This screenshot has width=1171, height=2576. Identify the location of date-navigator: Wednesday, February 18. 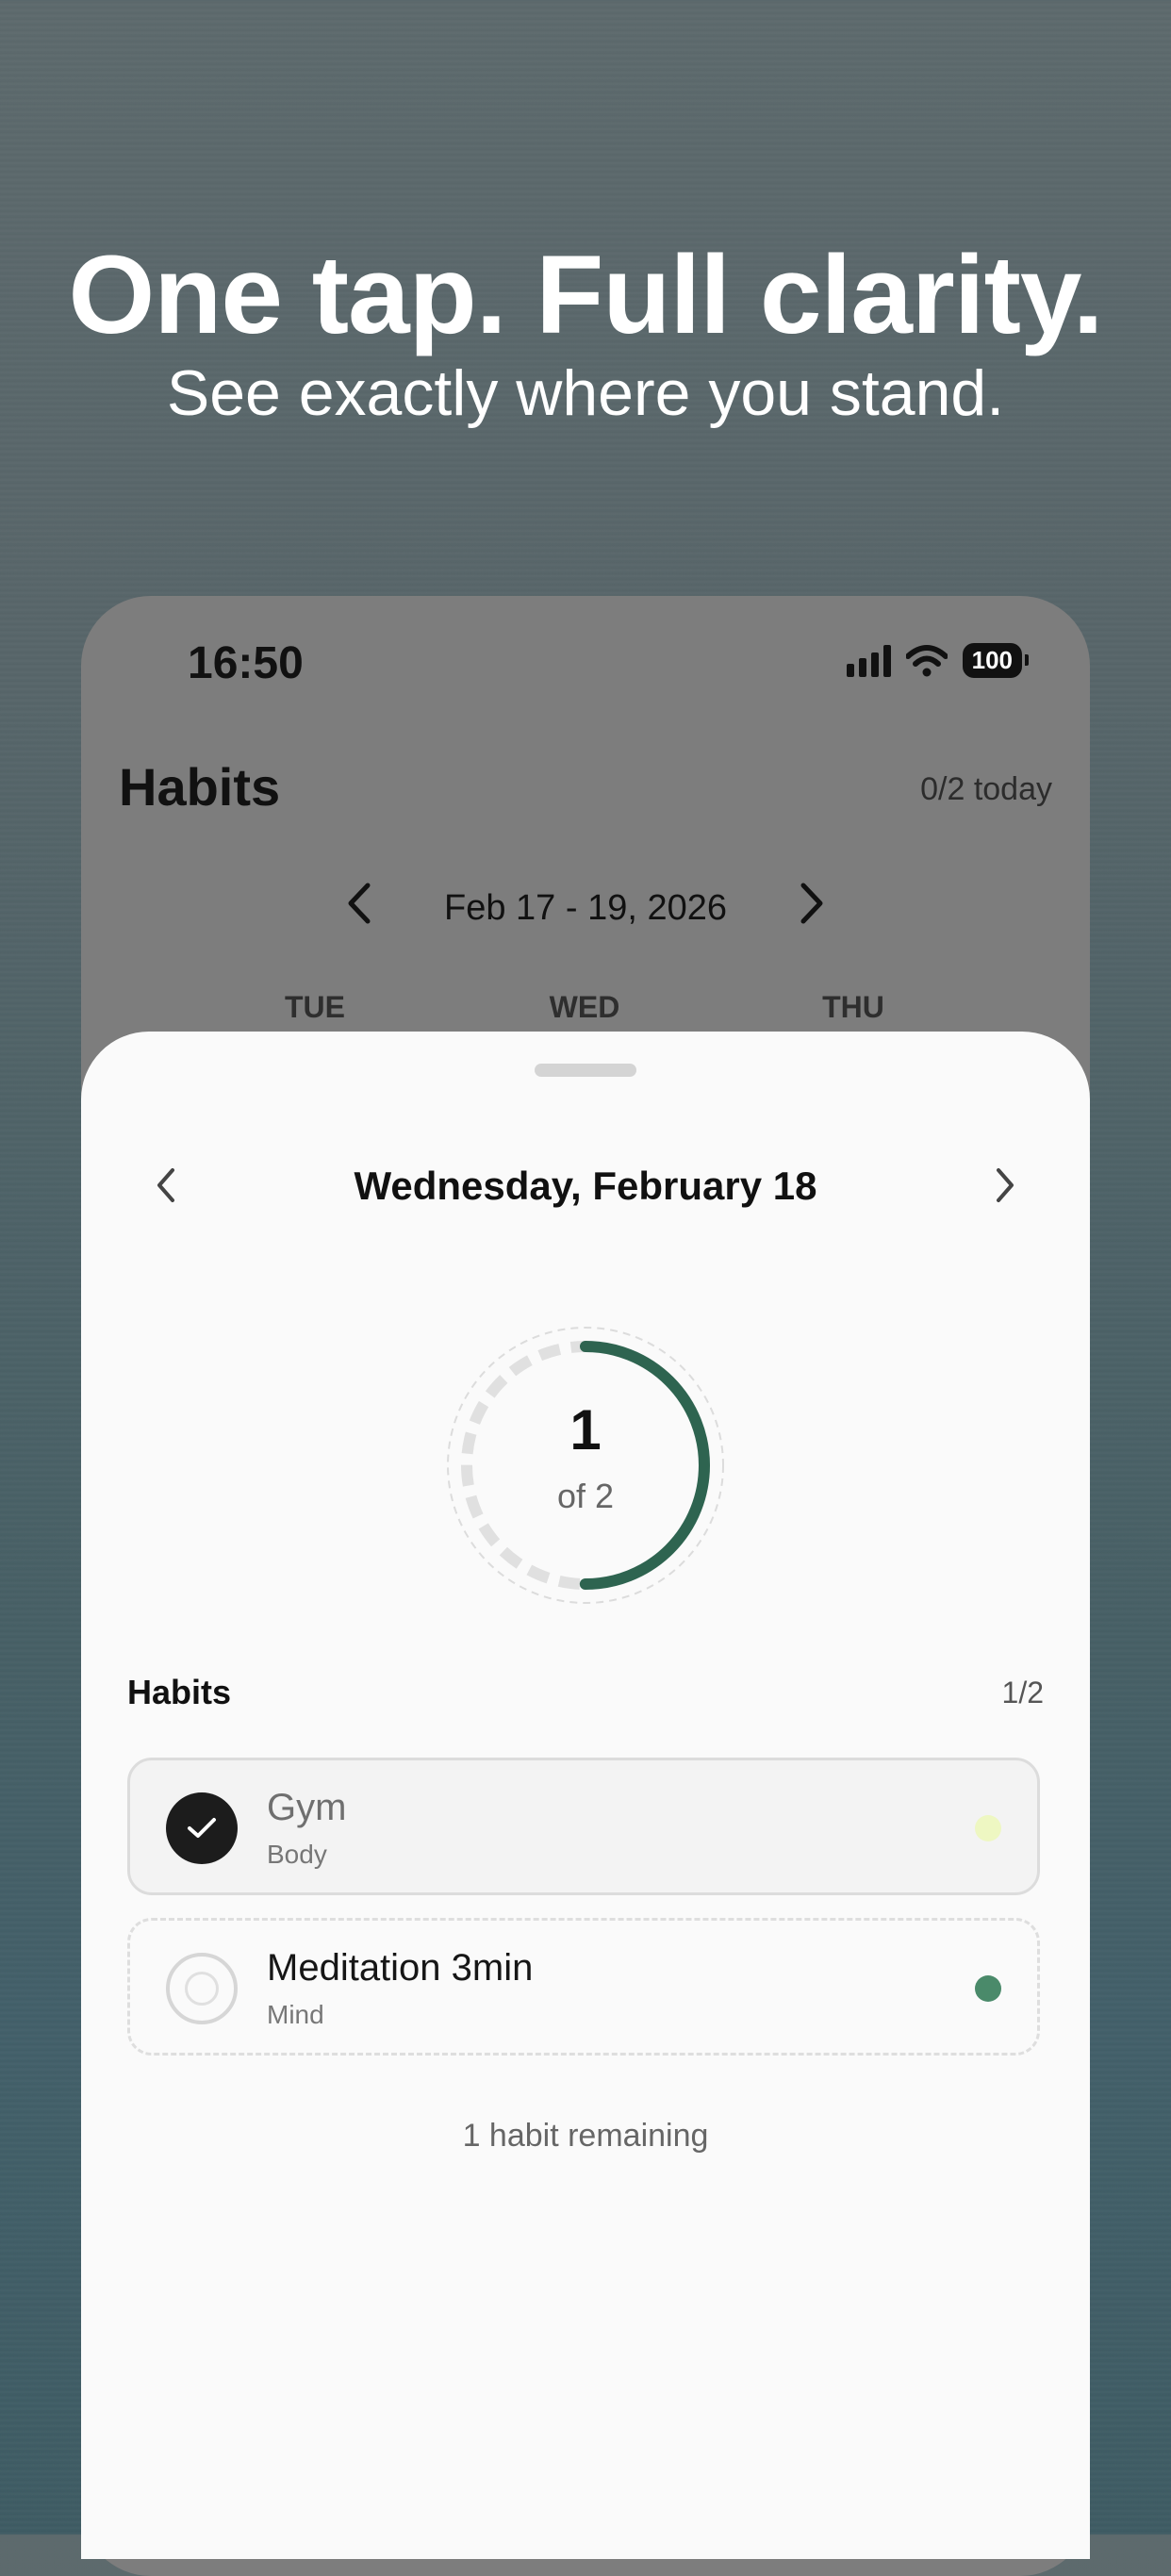
(585, 1190).